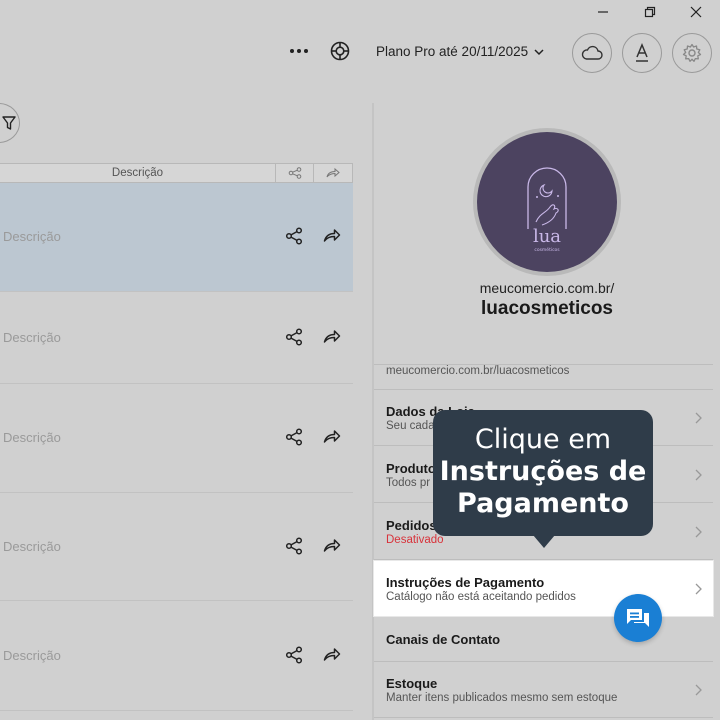 The image size is (720, 720). What do you see at coordinates (292, 51) in the screenshot?
I see `more-icon` at bounding box center [292, 51].